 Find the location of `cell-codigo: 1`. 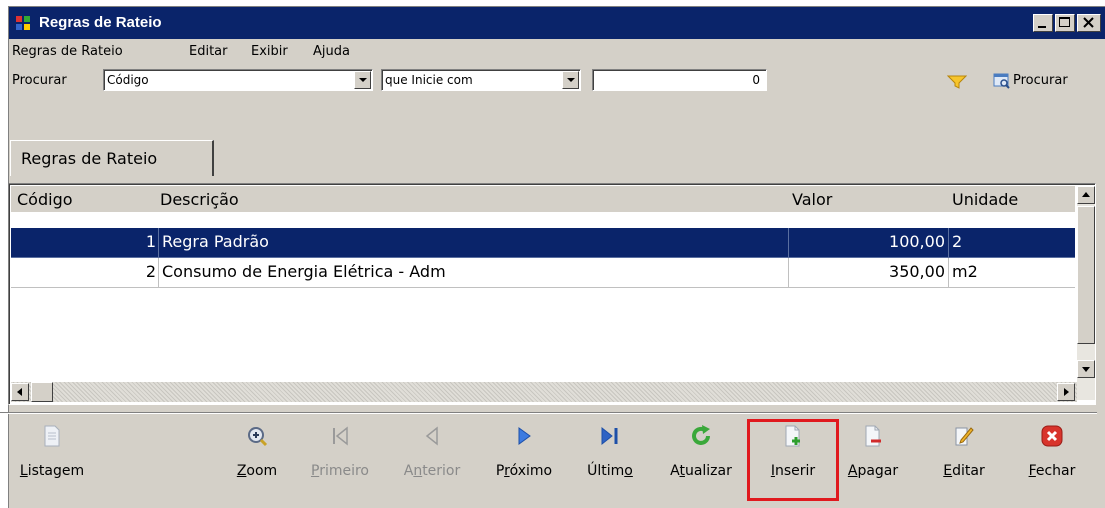

cell-codigo: 1 is located at coordinates (85, 243).